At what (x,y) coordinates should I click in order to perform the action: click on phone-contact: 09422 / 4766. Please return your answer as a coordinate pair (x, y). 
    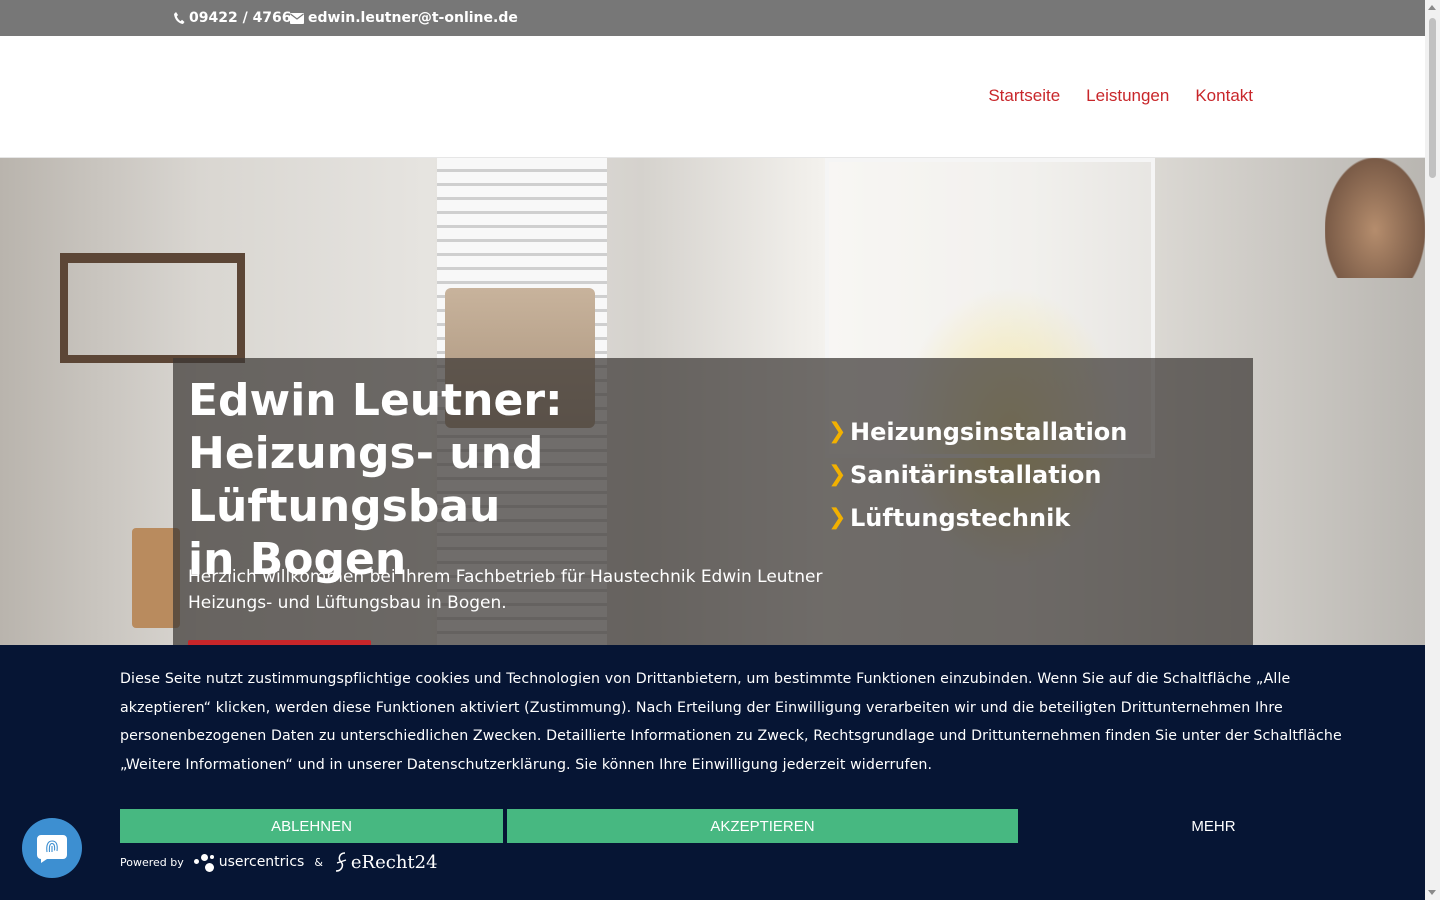
    Looking at the image, I should click on (232, 18).